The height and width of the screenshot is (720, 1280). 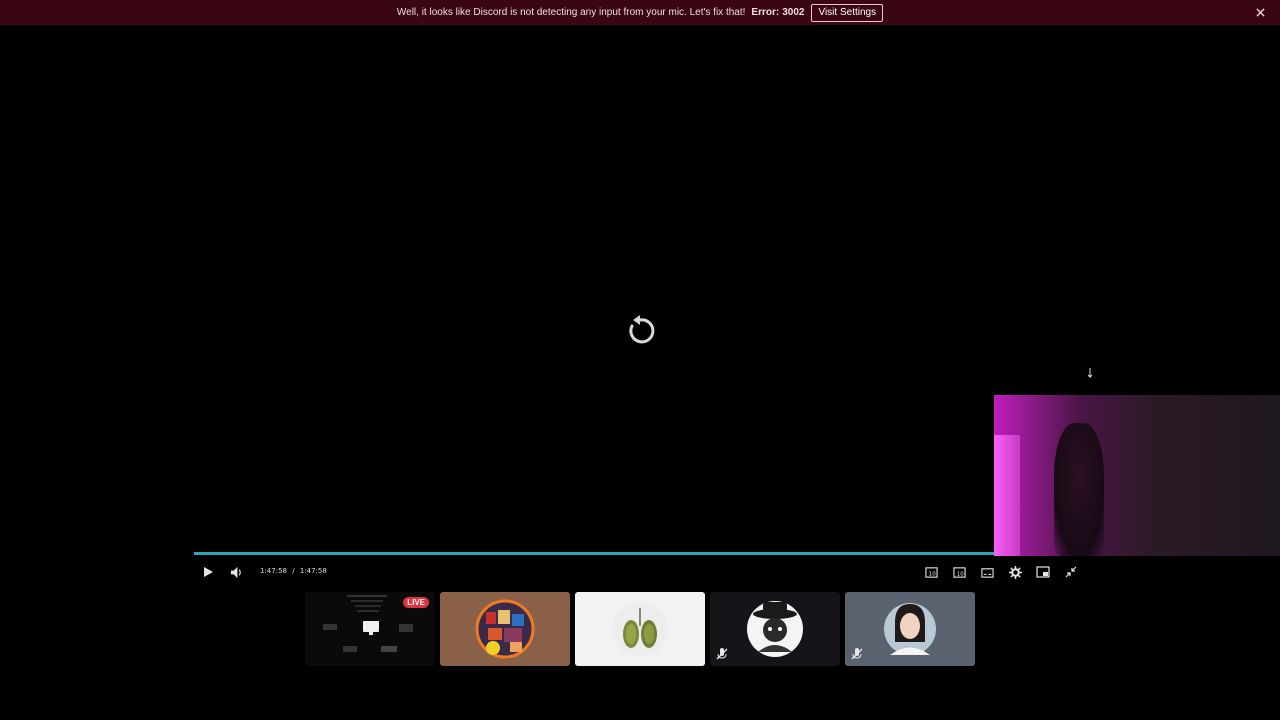 I want to click on playback-time: 1:47:58 / 1:47:58, so click(x=293, y=571).